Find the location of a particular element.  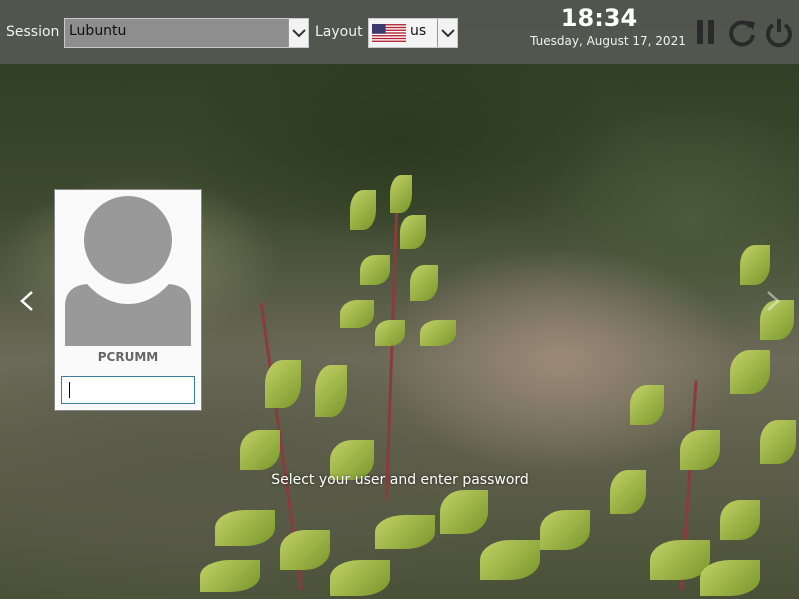

layout-label: Layout is located at coordinates (339, 32).